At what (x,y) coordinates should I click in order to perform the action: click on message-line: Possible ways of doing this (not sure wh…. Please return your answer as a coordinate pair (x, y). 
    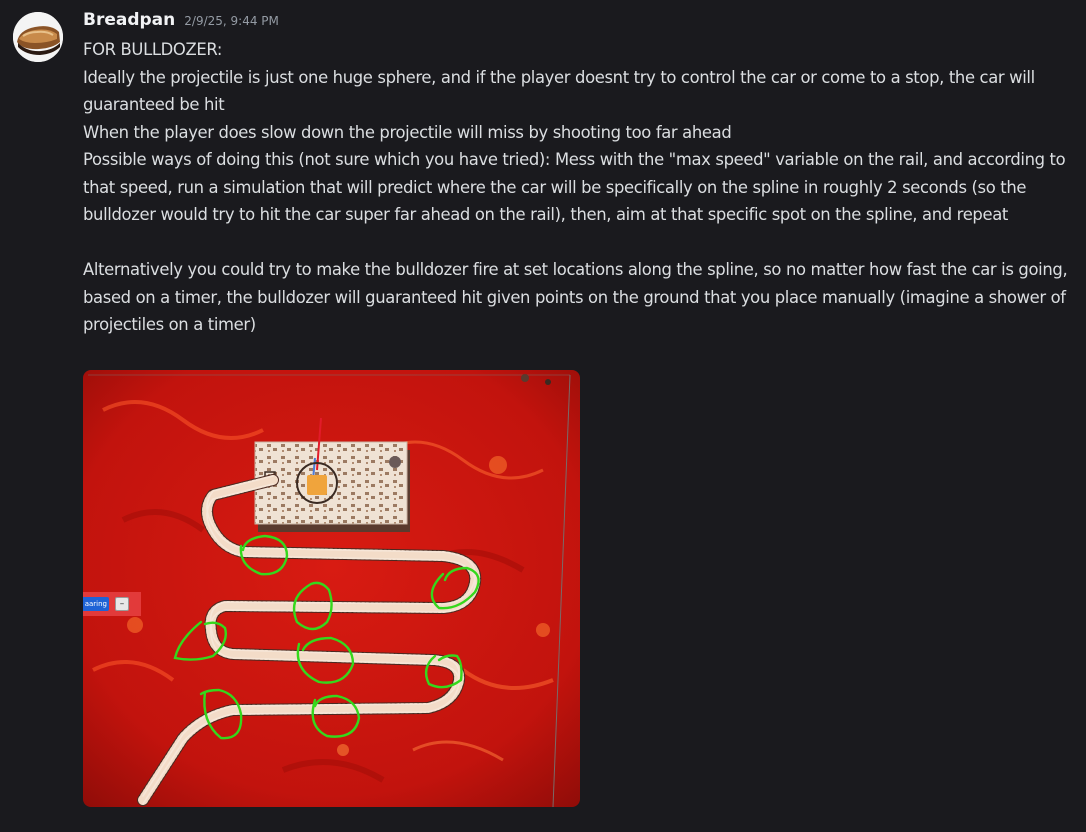
    Looking at the image, I should click on (574, 187).